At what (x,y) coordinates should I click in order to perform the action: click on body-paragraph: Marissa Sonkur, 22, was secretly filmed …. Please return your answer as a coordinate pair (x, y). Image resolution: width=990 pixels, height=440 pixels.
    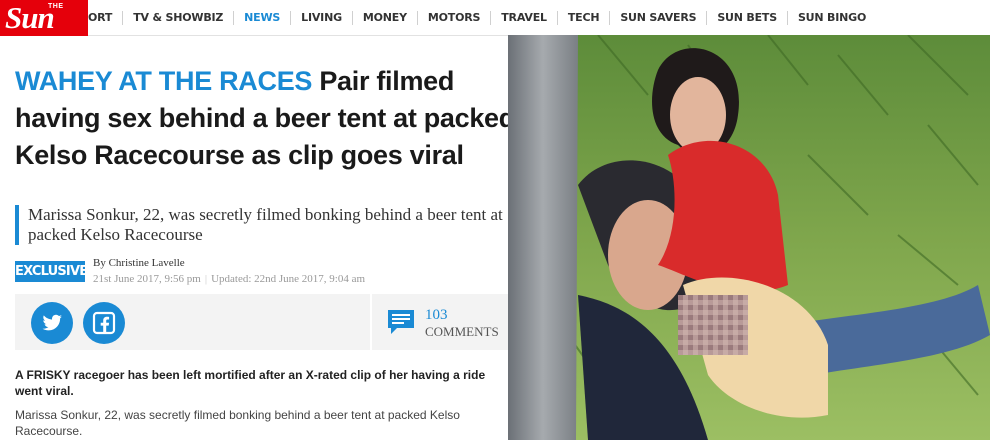
    Looking at the image, I should click on (237, 423).